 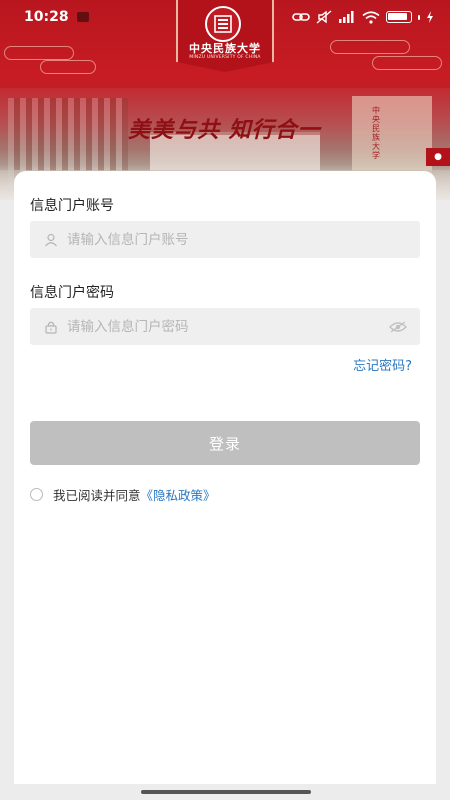 What do you see at coordinates (226, 792) in the screenshot?
I see `home-indicator` at bounding box center [226, 792].